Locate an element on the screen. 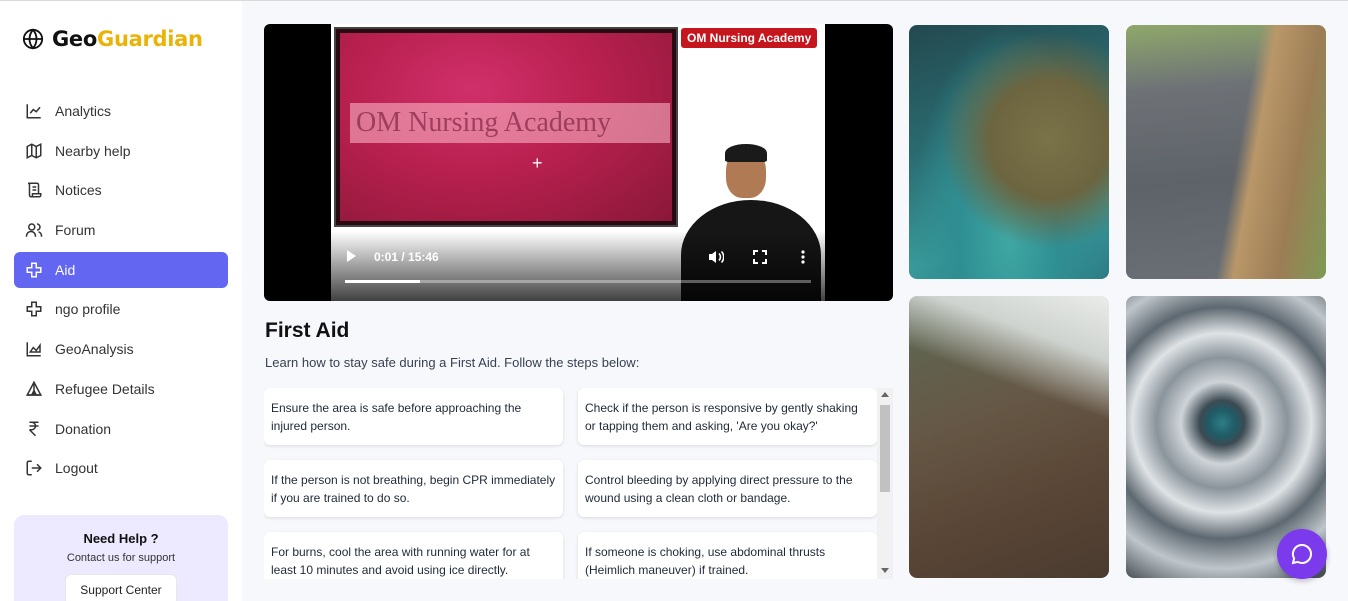 The image size is (1348, 601). scroll-icon is located at coordinates (34, 190).